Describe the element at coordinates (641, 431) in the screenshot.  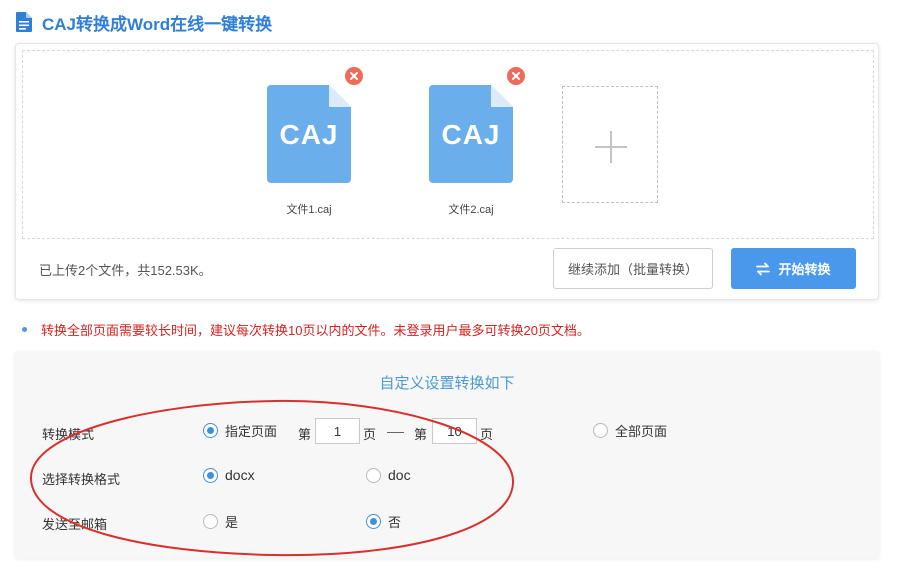
I see `mode-all-label: 全部页面` at that location.